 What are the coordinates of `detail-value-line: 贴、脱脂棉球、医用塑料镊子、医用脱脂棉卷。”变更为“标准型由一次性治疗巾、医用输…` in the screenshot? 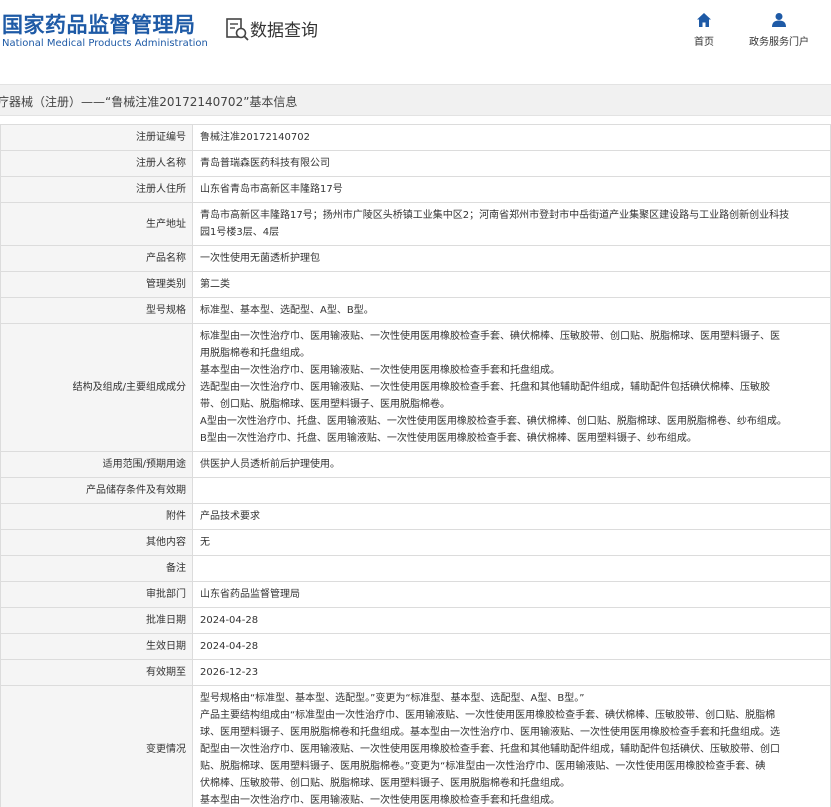 It's located at (483, 766).